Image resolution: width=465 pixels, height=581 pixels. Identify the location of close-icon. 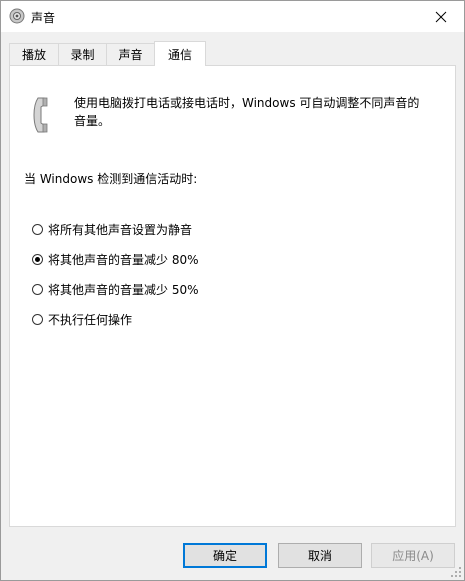
(441, 16).